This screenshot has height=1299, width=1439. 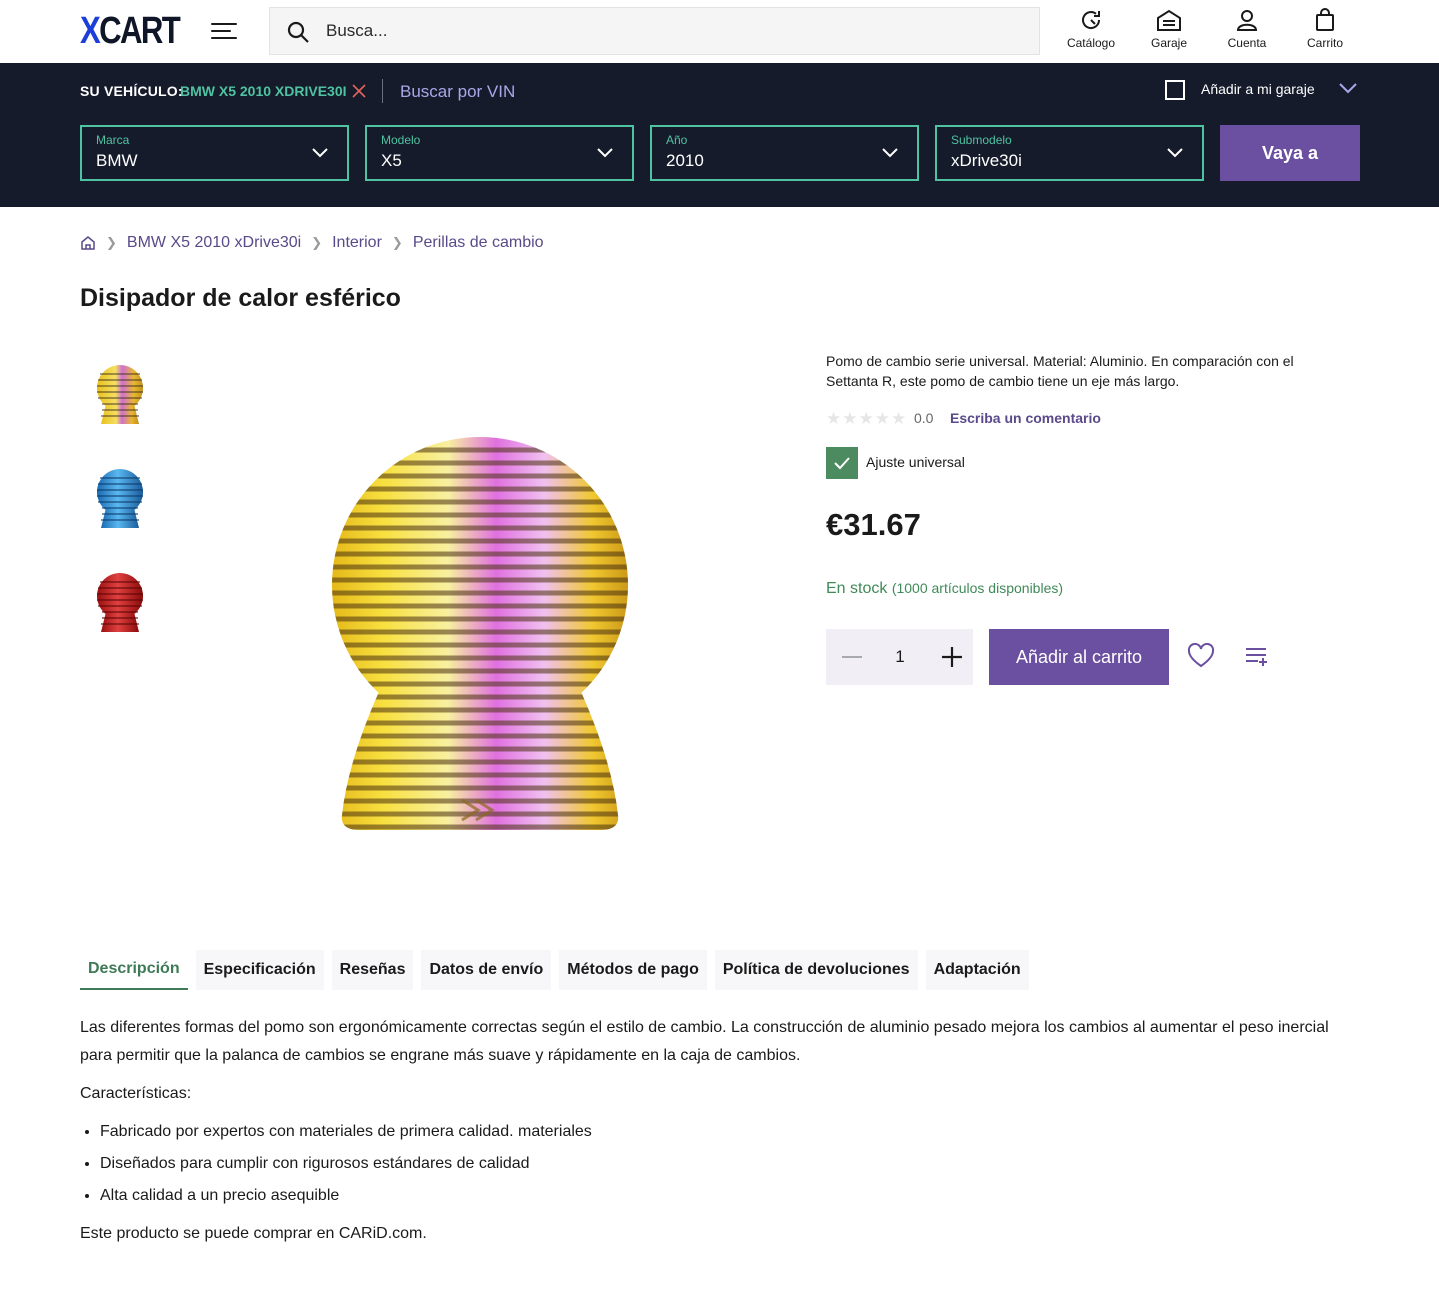 I want to click on fit-badge, so click(x=842, y=463).